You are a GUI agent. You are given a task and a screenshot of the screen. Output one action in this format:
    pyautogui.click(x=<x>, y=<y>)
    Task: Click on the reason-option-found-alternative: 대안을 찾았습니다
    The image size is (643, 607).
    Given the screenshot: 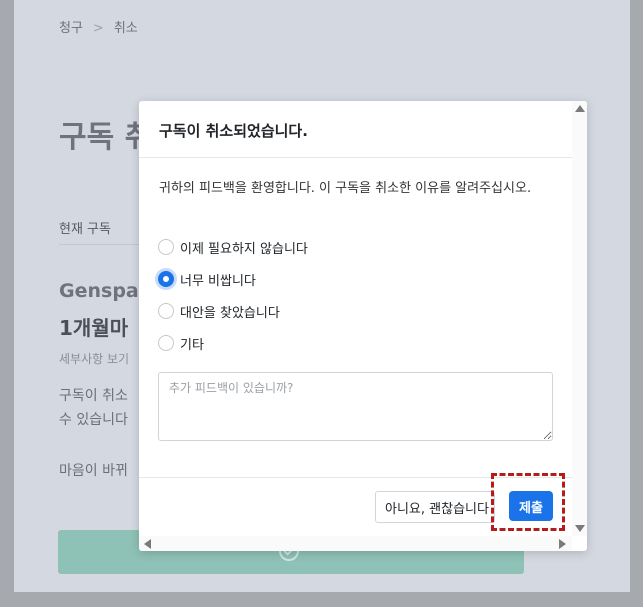 What is the action you would take?
    pyautogui.click(x=219, y=311)
    